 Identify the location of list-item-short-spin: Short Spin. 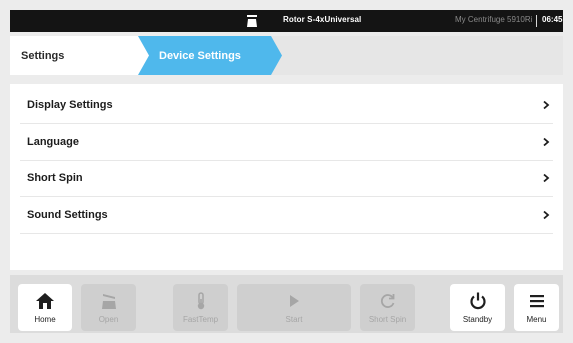
(286, 178).